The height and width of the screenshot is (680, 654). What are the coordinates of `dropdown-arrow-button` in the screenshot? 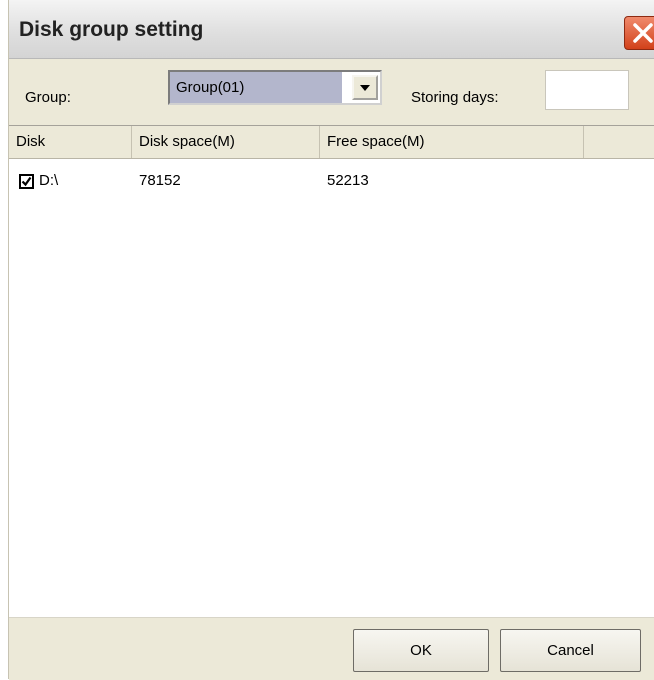 It's located at (365, 87).